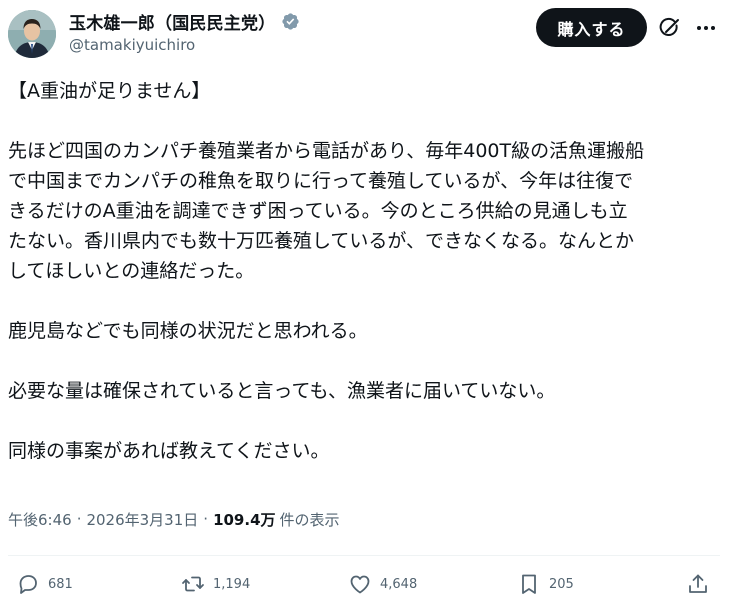 The width and height of the screenshot is (733, 606). I want to click on bookmark-count: 205, so click(561, 584).